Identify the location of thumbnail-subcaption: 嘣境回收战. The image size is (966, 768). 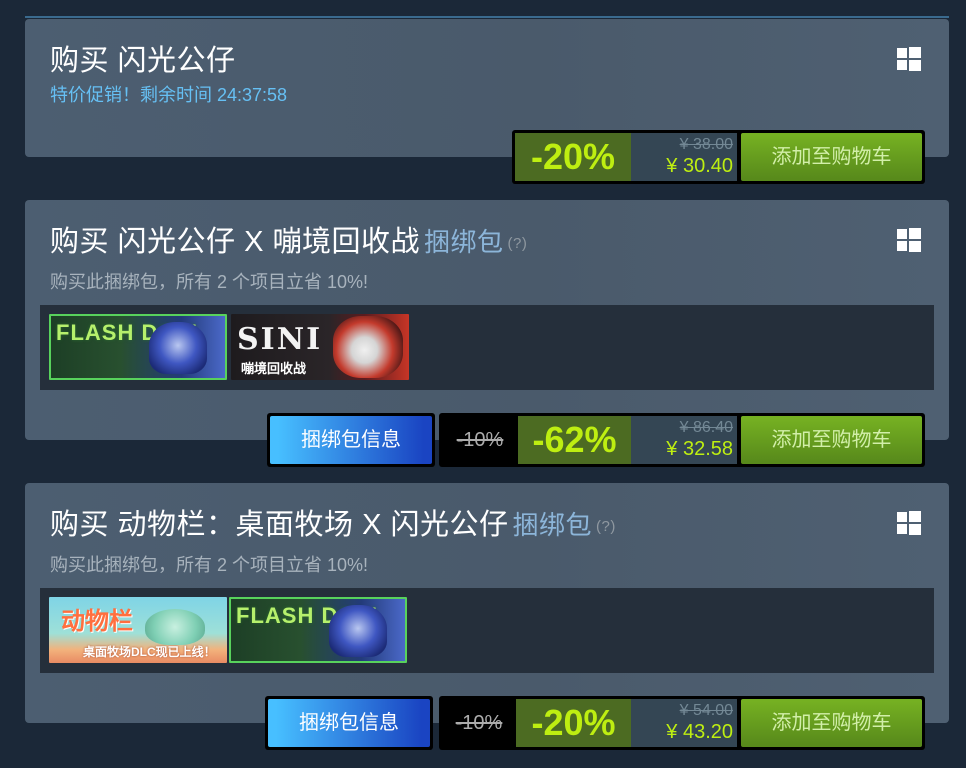
(274, 368).